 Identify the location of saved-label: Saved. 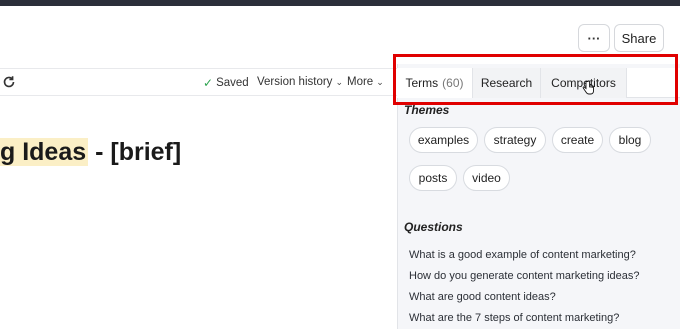
(232, 83).